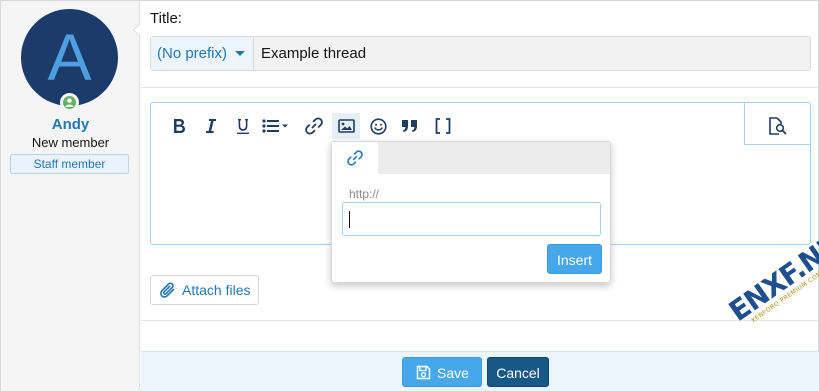 The height and width of the screenshot is (391, 819). I want to click on watermark-logo: ENXF.NET XENFORO PREMIUM COMMUNITY, so click(771, 276).